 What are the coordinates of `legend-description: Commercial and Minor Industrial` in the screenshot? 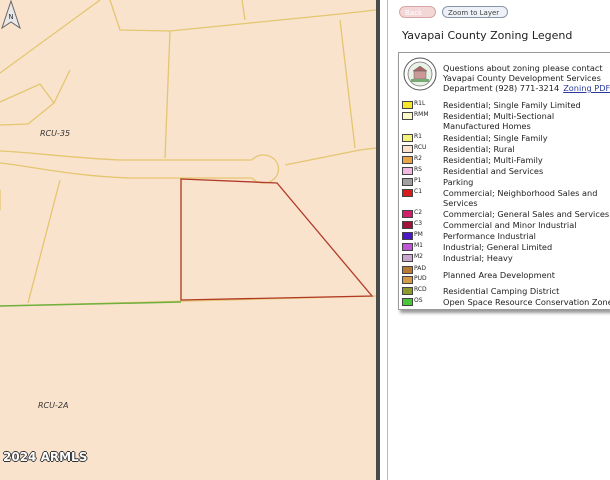 It's located at (510, 225).